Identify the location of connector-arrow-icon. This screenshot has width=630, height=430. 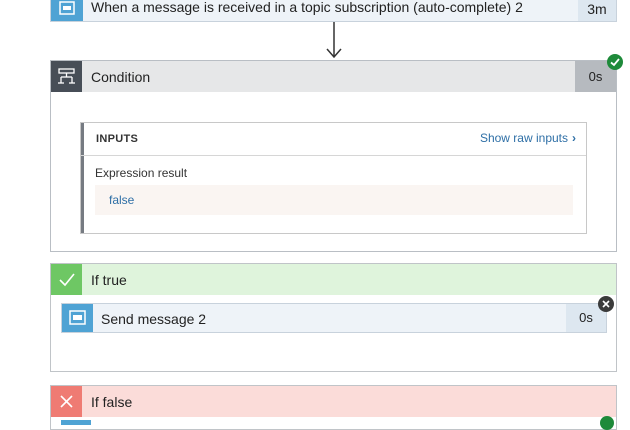
(334, 40).